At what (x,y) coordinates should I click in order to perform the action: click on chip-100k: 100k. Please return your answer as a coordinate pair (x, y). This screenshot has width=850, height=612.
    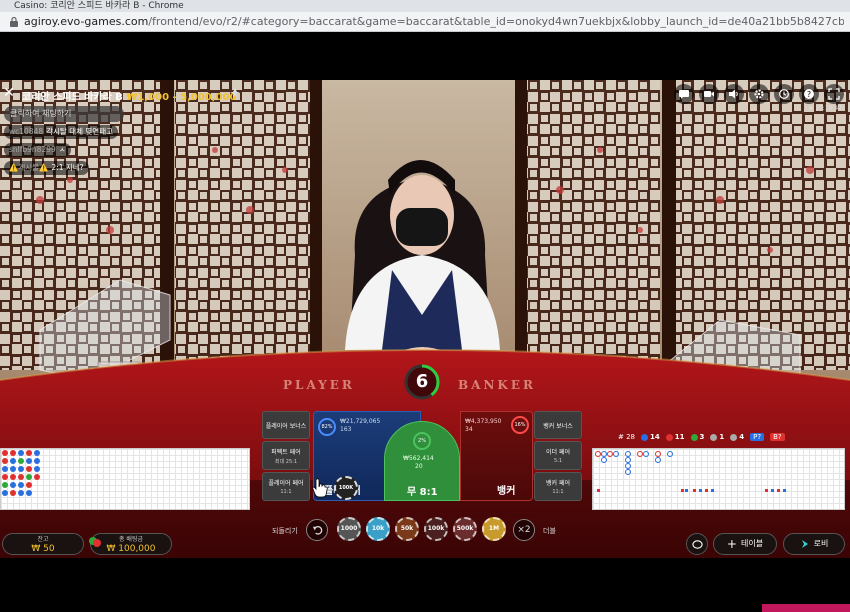
    Looking at the image, I should click on (436, 529).